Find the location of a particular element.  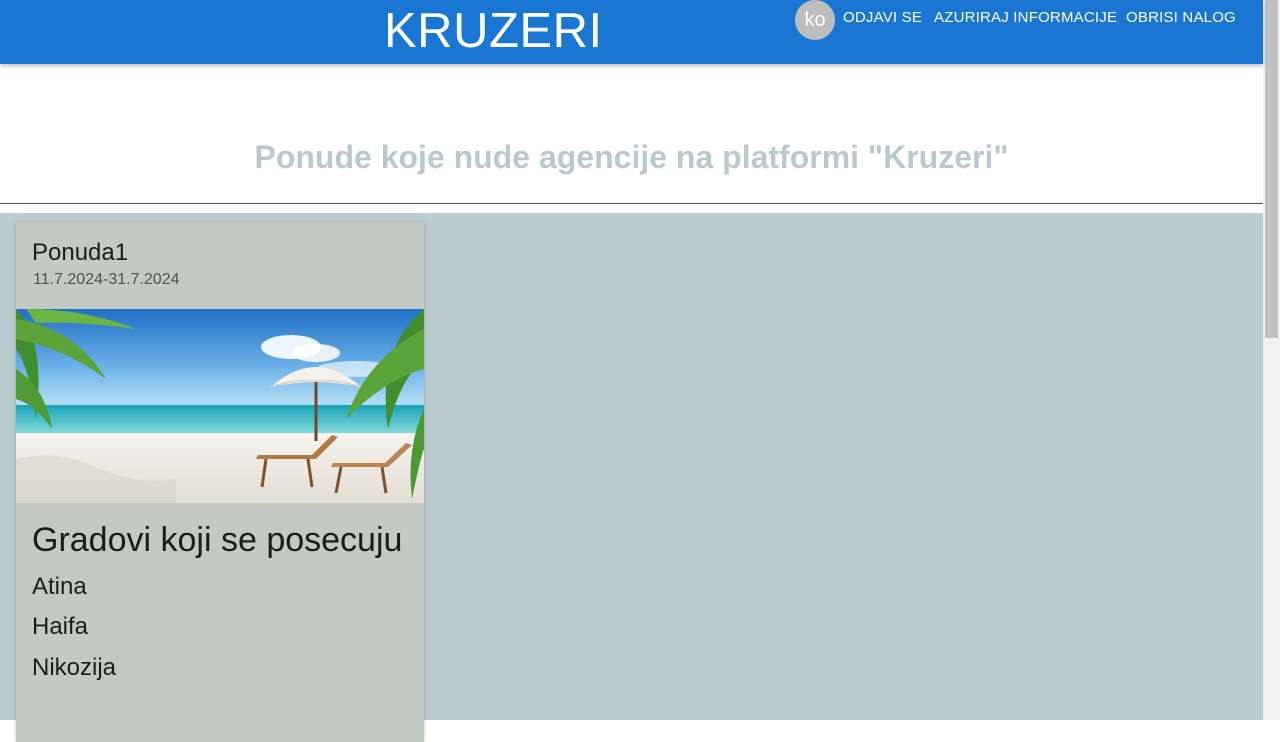

scrollbar-thumb is located at coordinates (1271, 169).